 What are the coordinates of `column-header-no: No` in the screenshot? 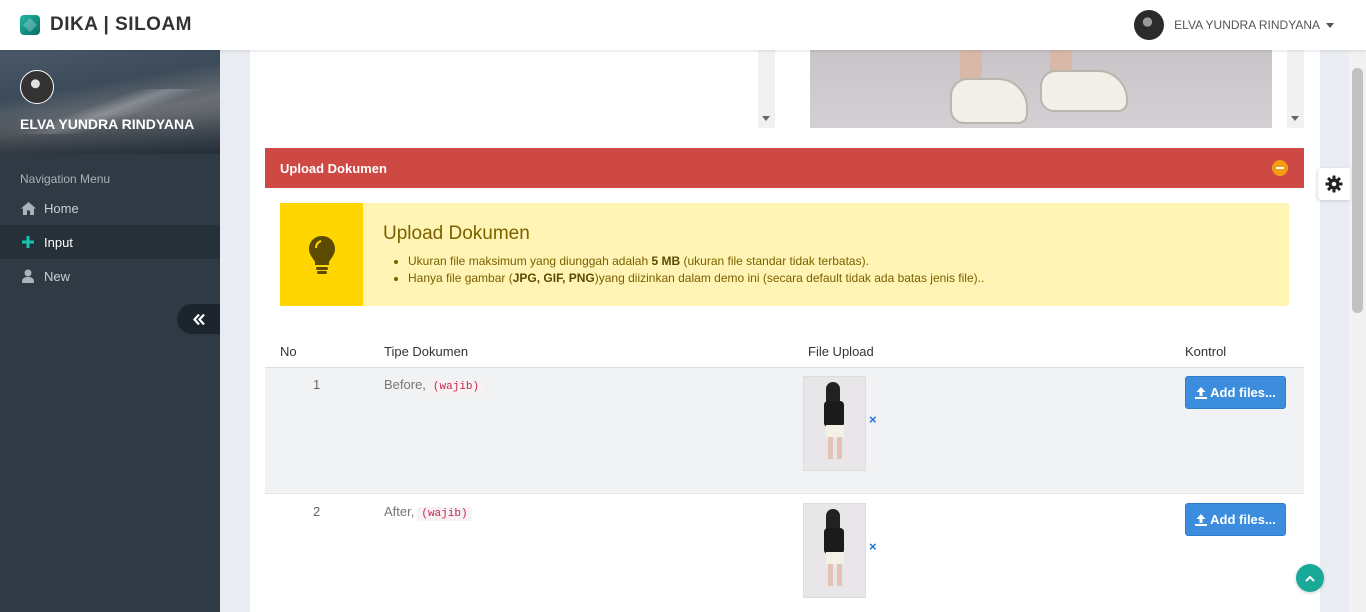 It's located at (288, 351).